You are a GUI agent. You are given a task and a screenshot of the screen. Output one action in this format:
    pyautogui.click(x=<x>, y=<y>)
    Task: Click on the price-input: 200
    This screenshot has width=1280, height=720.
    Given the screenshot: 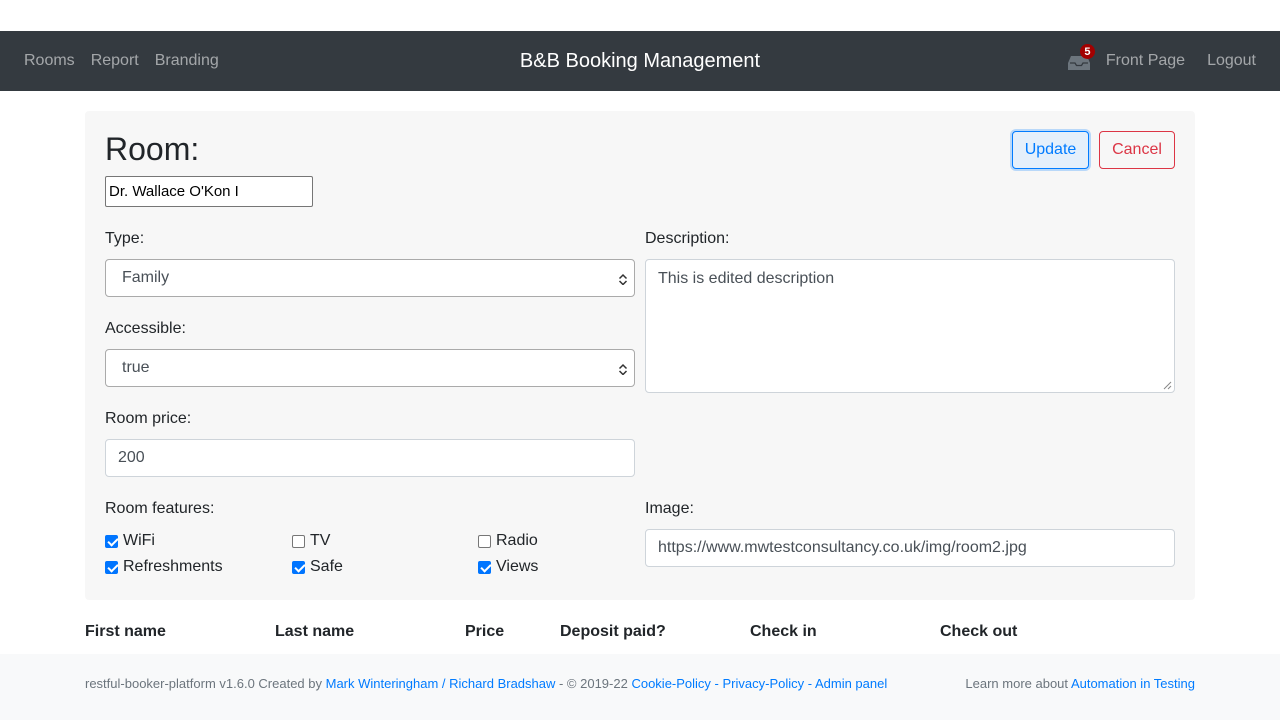 What is the action you would take?
    pyautogui.click(x=370, y=458)
    